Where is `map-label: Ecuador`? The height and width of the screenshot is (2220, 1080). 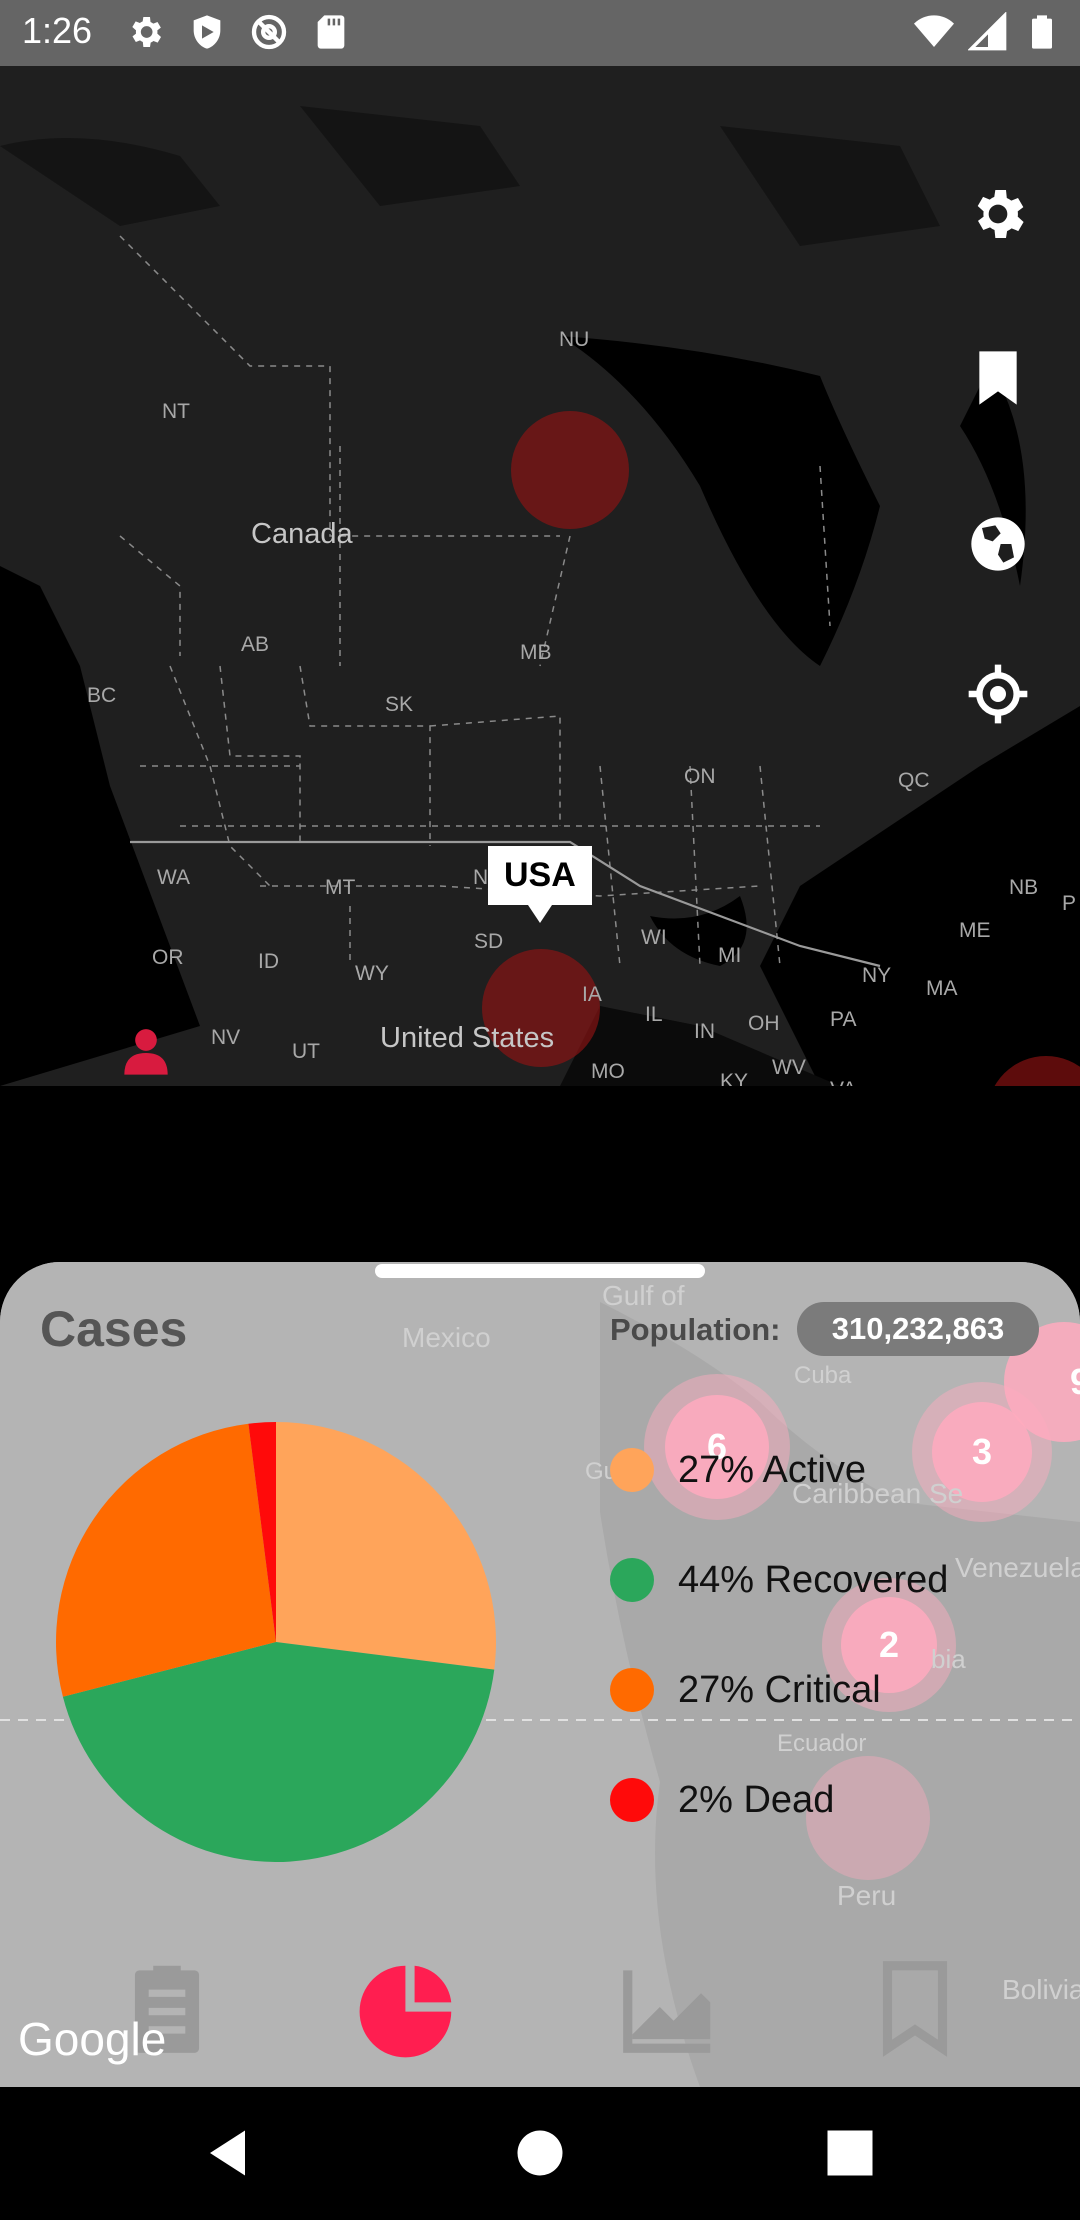
map-label: Ecuador is located at coordinates (822, 1743).